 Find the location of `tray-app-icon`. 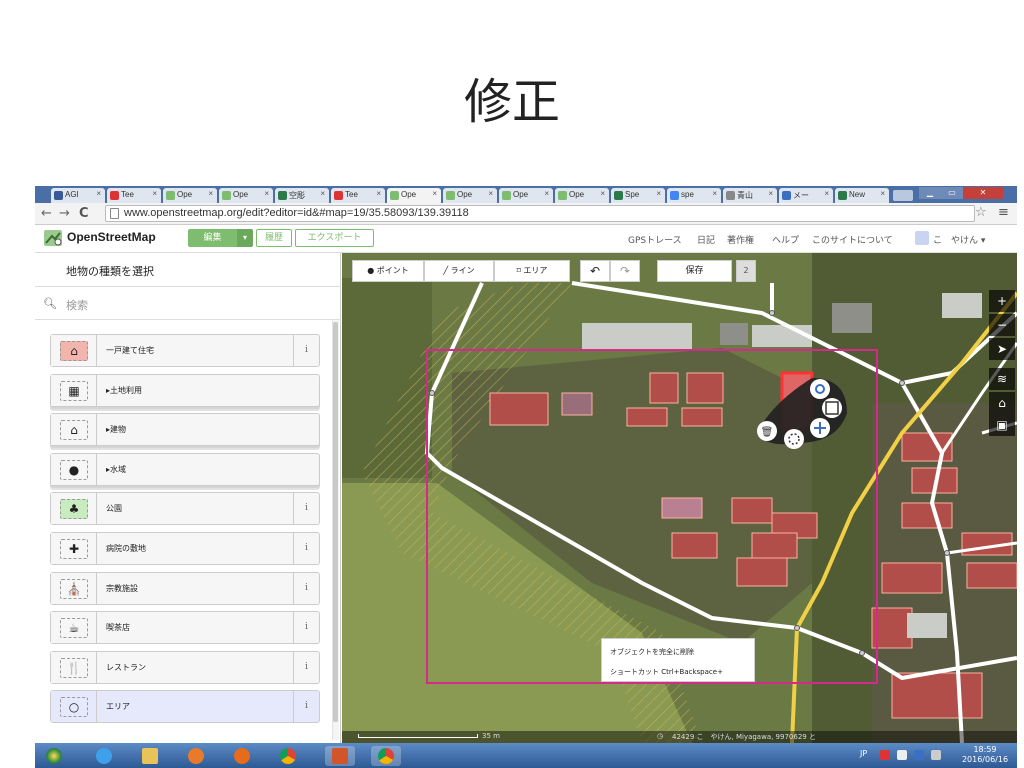

tray-app-icon is located at coordinates (885, 755).